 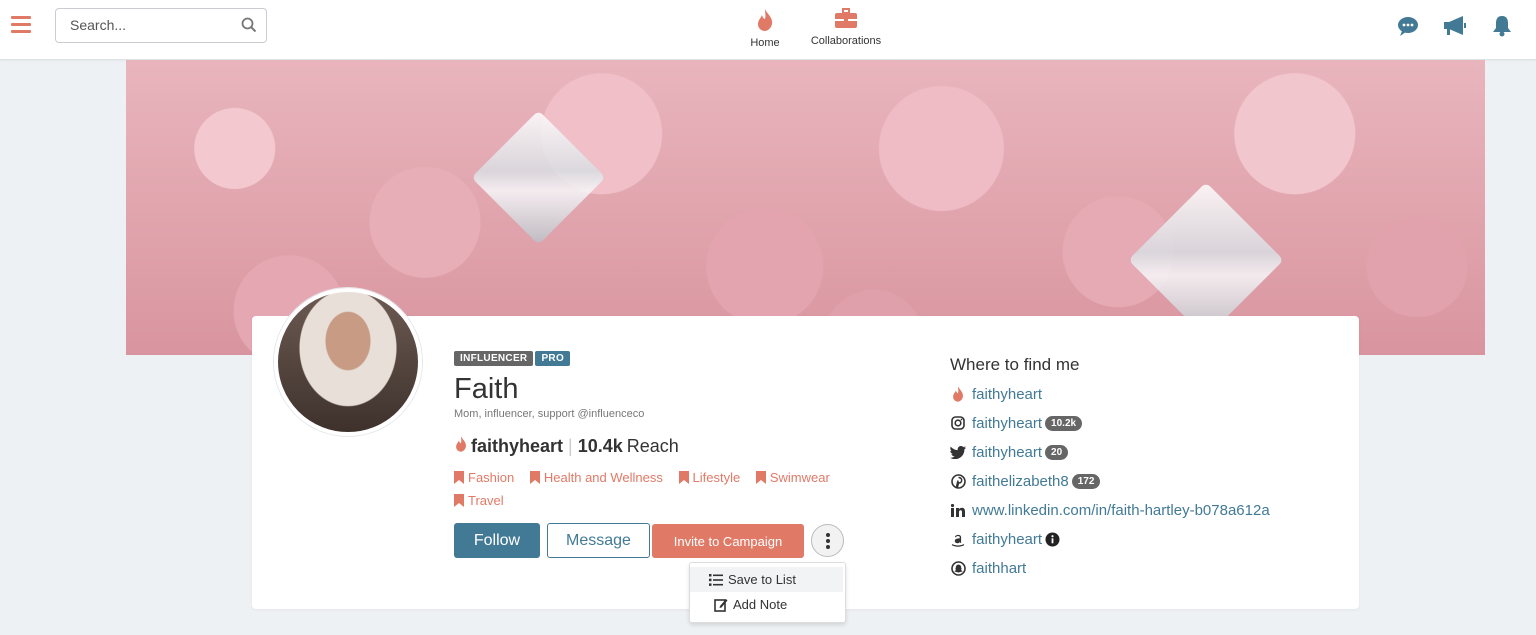 I want to click on reach-label: Reach, so click(x=652, y=446).